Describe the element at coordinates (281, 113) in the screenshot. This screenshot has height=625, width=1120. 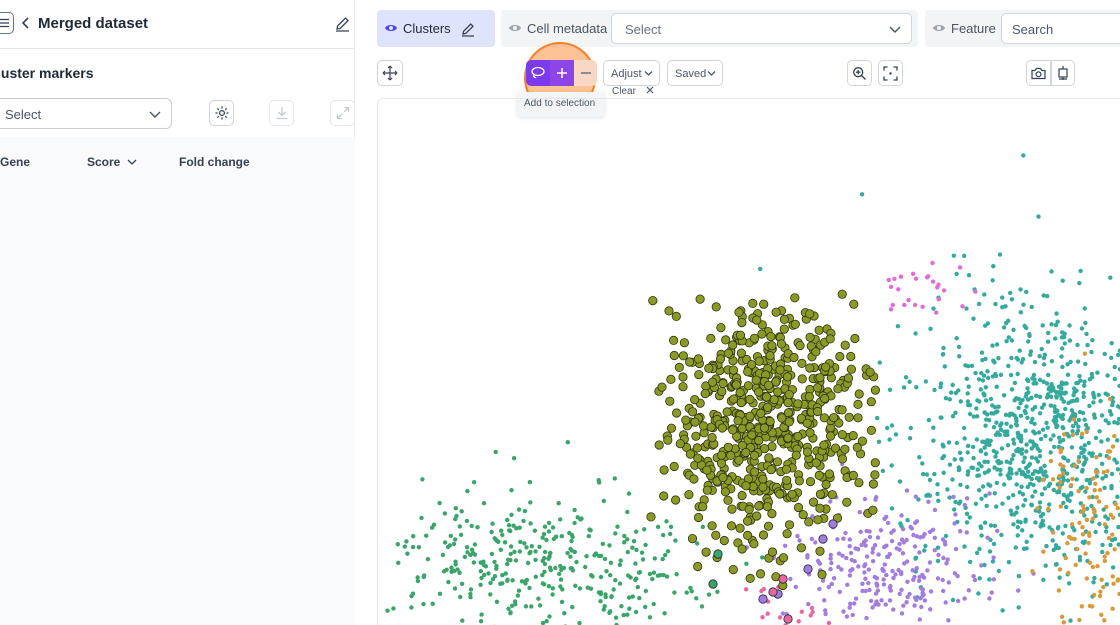
I see `download-button` at that location.